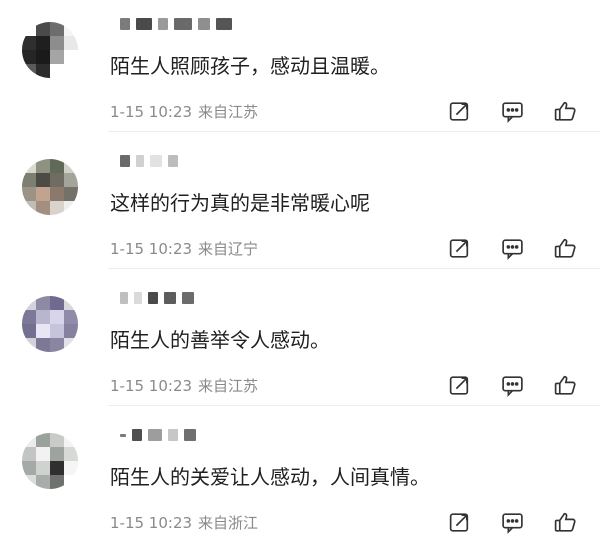 The width and height of the screenshot is (600, 543). What do you see at coordinates (228, 523) in the screenshot?
I see `comment-location: 来自浙江` at bounding box center [228, 523].